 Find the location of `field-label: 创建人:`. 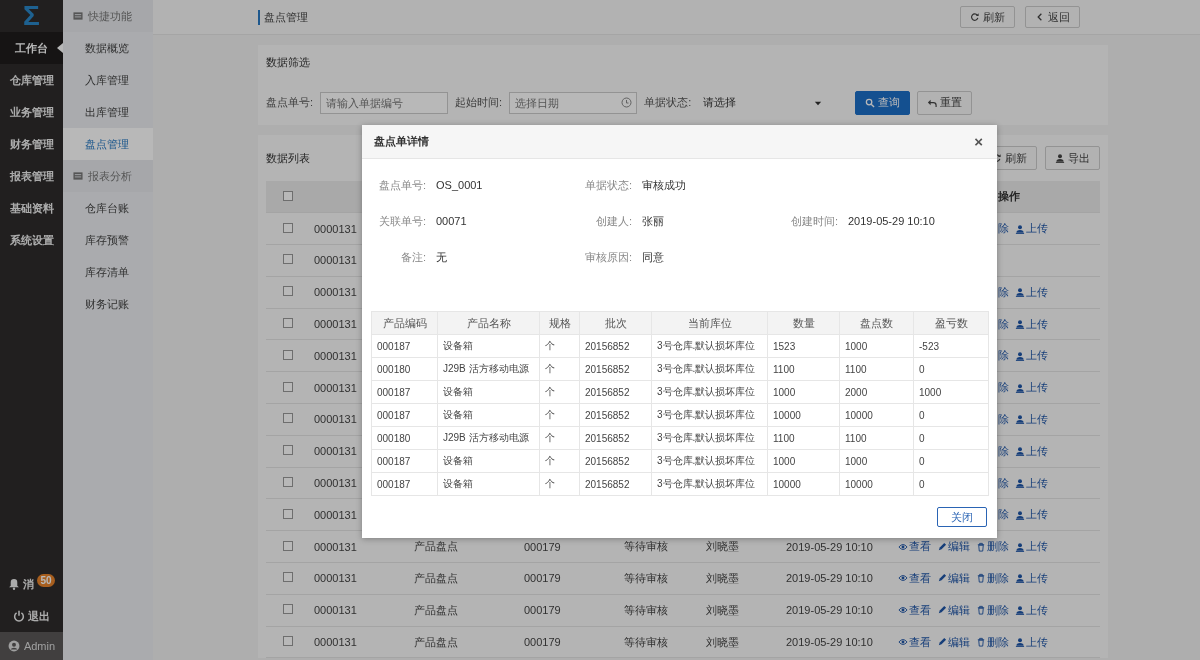

field-label: 创建人: is located at coordinates (613, 221).